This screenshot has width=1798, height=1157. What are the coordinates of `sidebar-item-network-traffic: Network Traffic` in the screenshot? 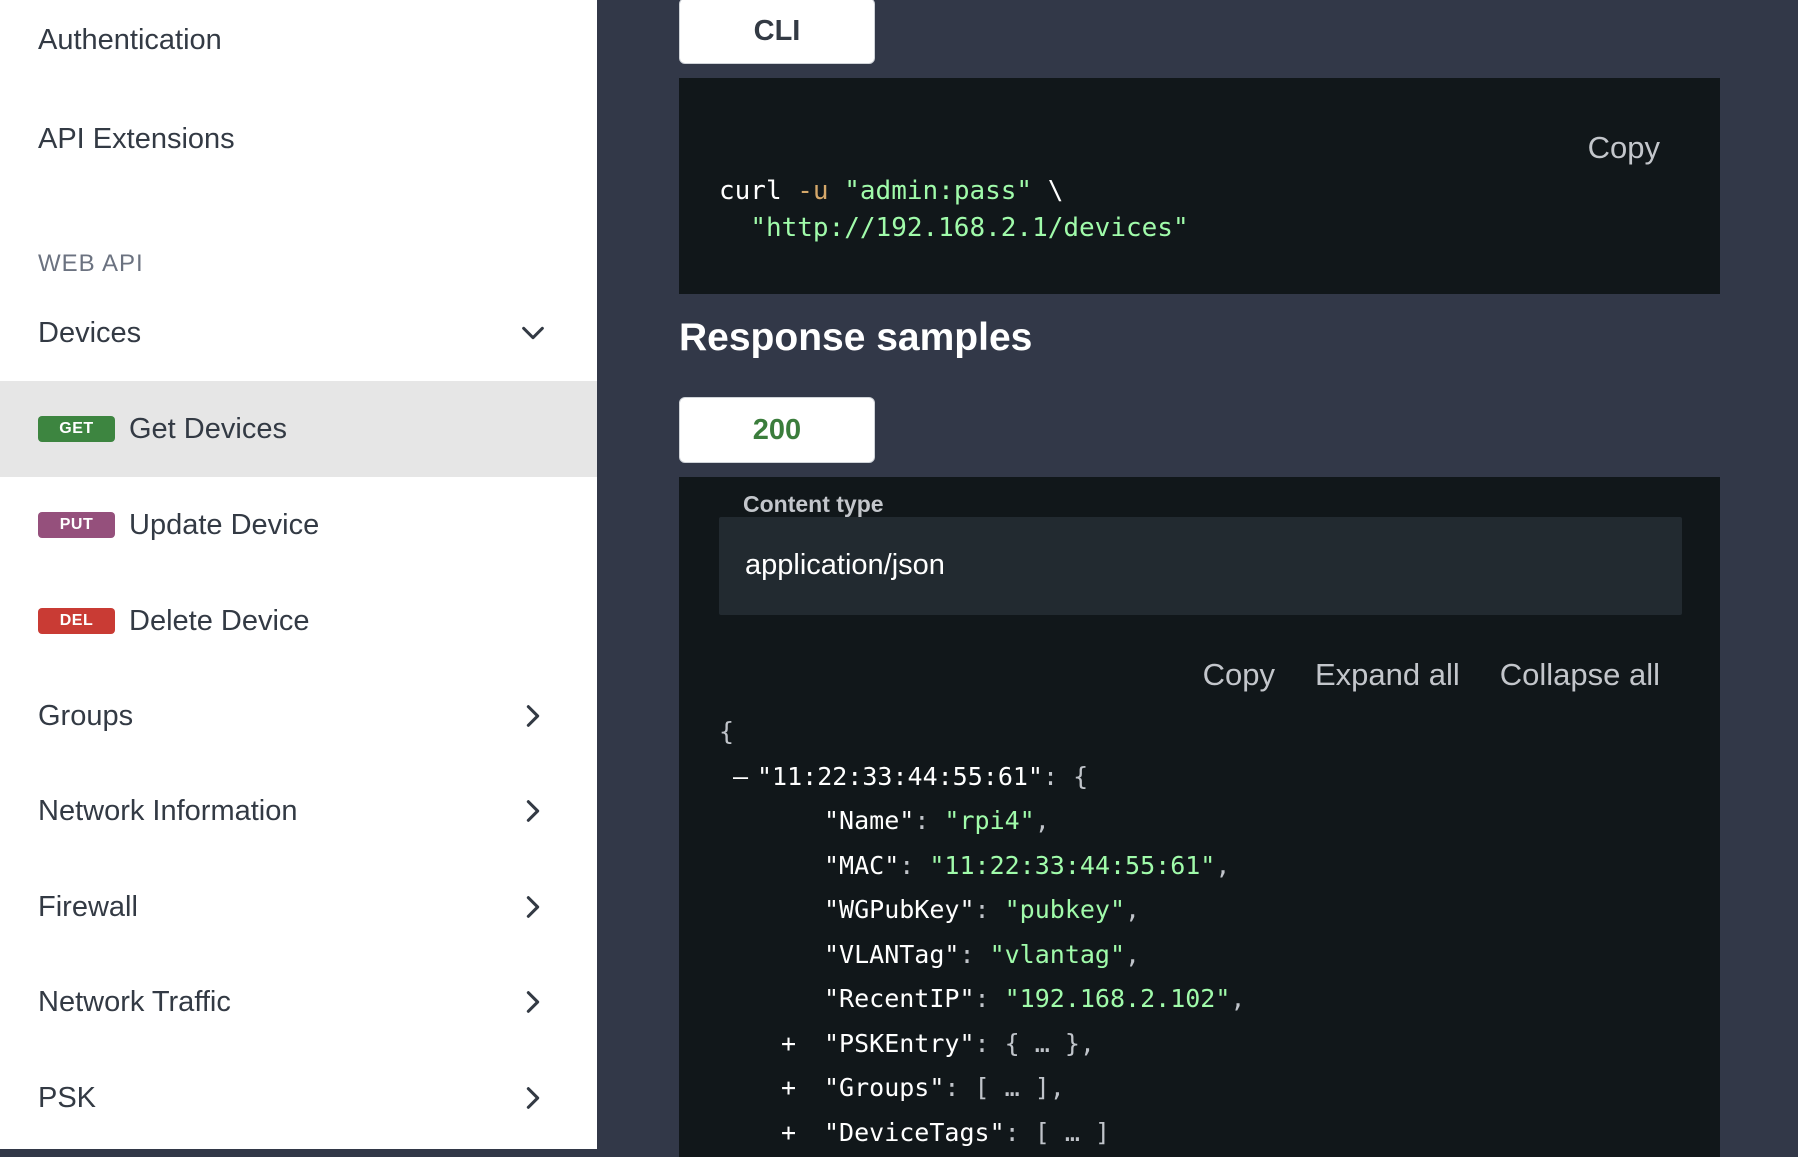 It's located at (298, 1002).